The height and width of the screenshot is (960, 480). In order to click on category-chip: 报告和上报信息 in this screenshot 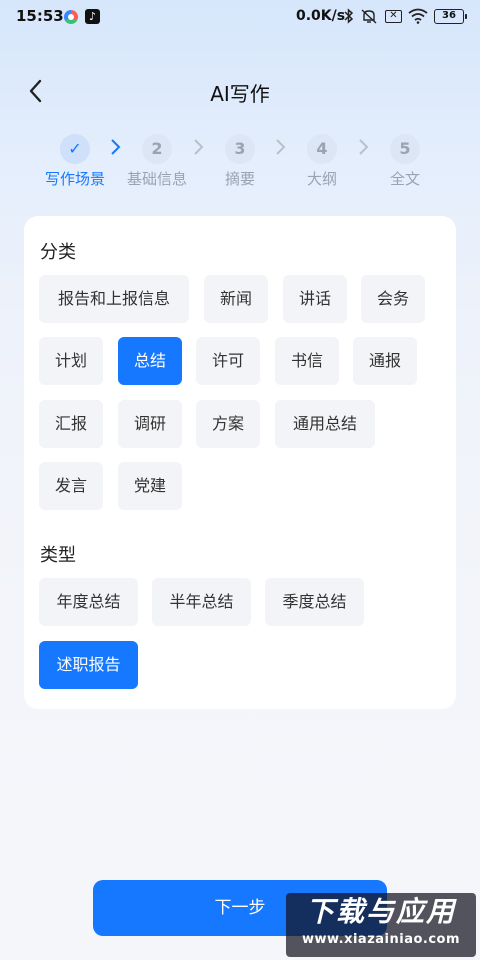, I will do `click(114, 299)`.